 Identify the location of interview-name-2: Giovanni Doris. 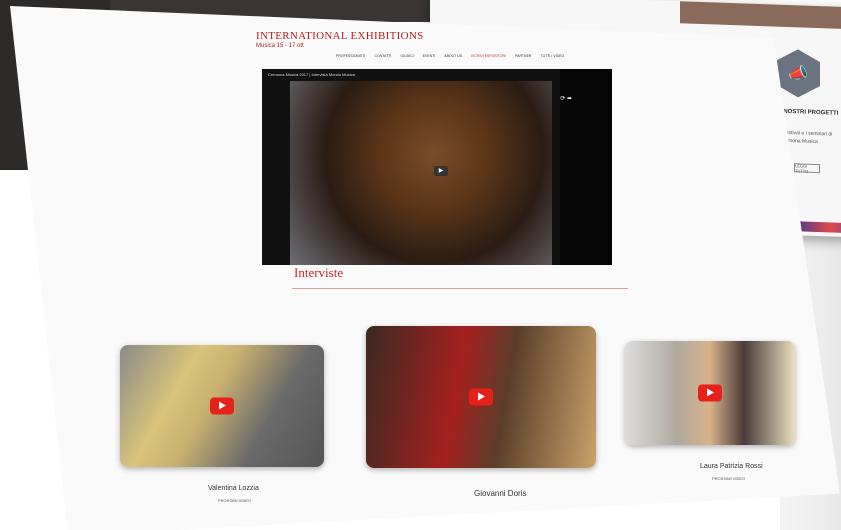
(500, 493).